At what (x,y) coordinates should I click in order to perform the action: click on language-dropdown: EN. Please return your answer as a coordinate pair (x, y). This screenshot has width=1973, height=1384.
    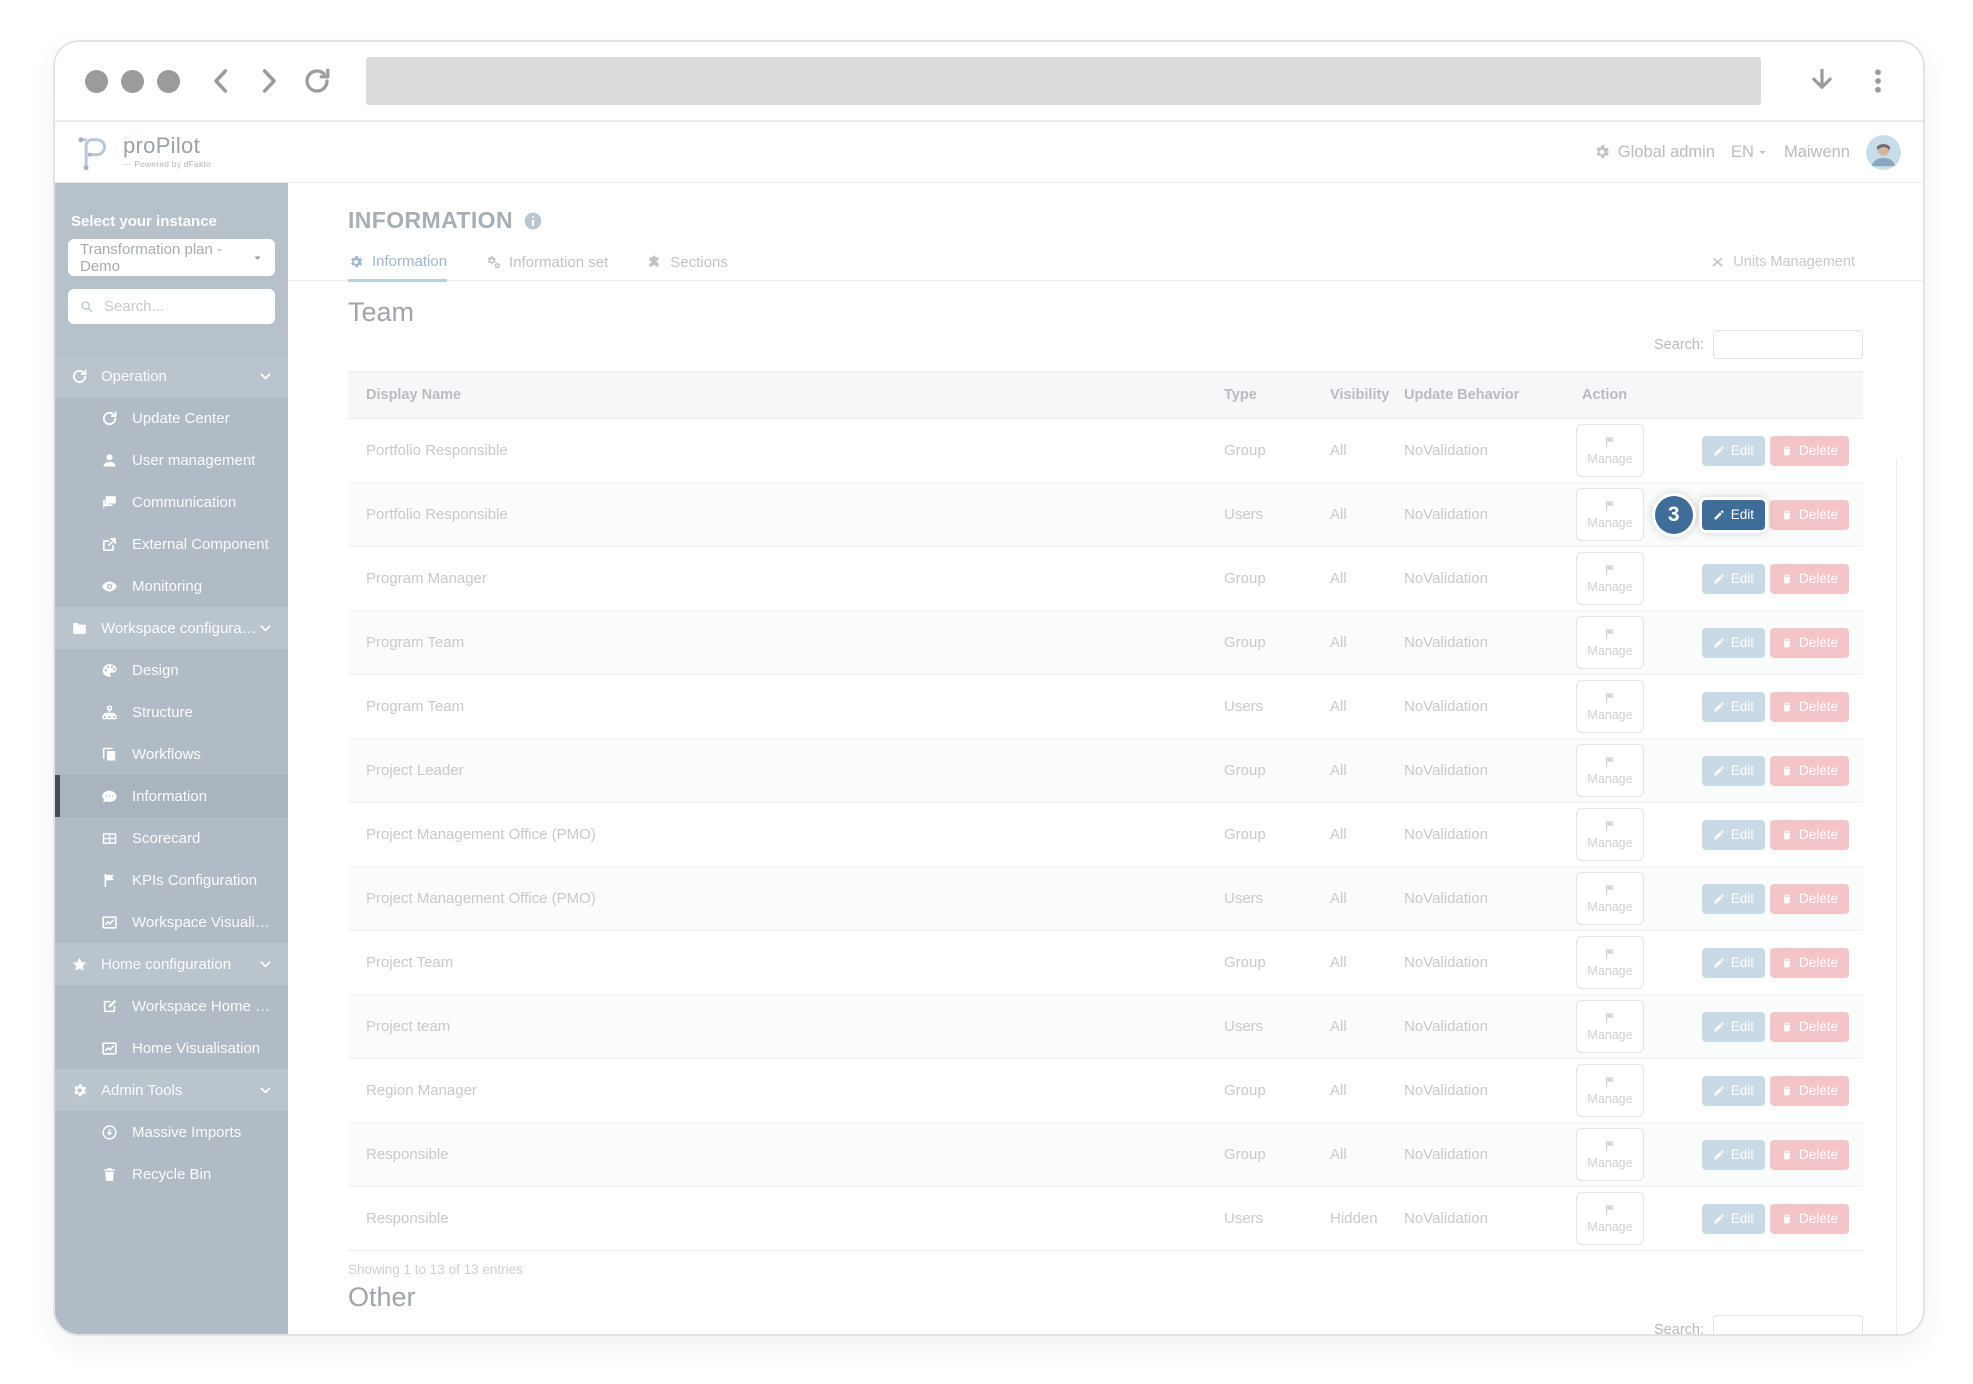
    Looking at the image, I should click on (1749, 152).